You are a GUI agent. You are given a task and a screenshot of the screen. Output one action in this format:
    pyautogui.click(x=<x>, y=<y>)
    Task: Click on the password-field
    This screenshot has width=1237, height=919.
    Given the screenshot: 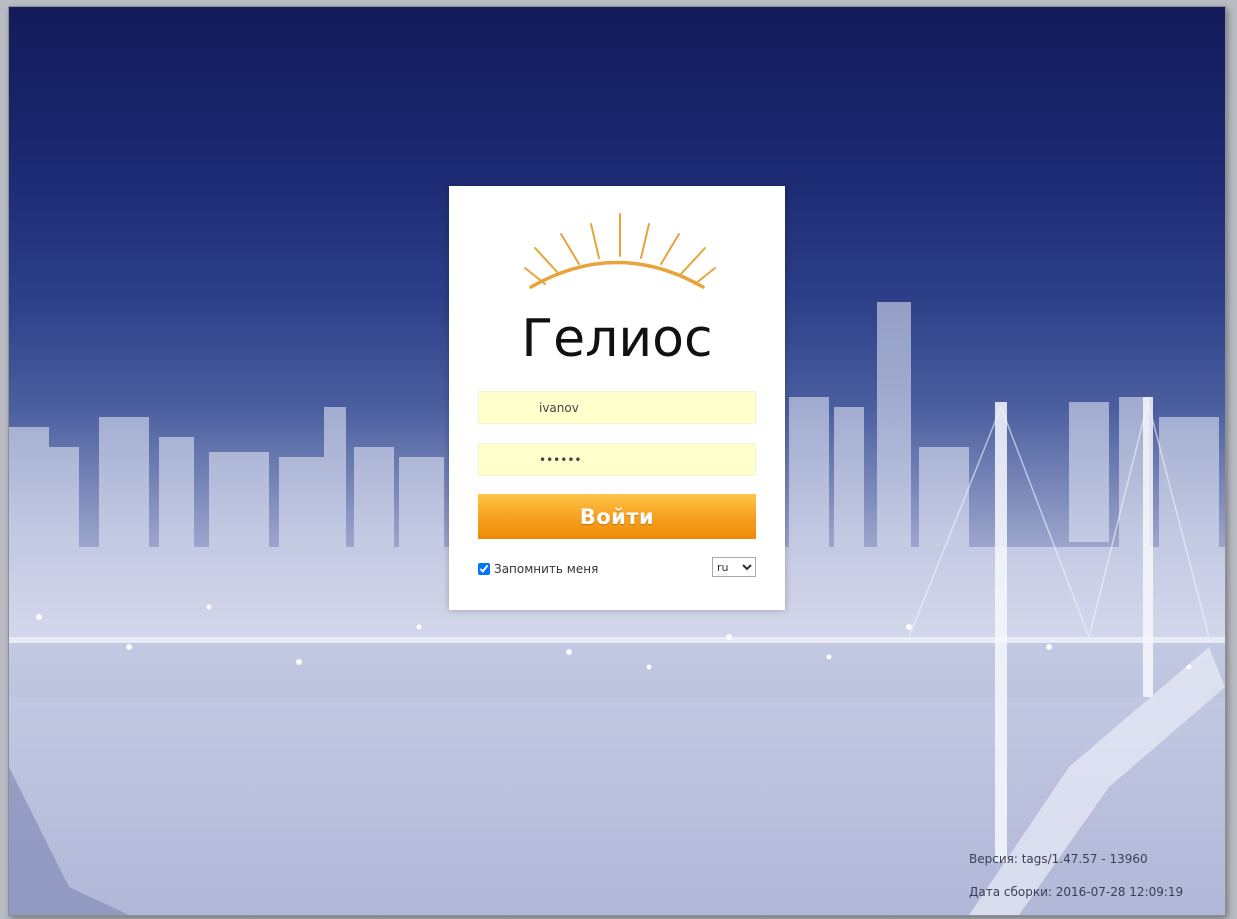 What is the action you would take?
    pyautogui.click(x=617, y=459)
    